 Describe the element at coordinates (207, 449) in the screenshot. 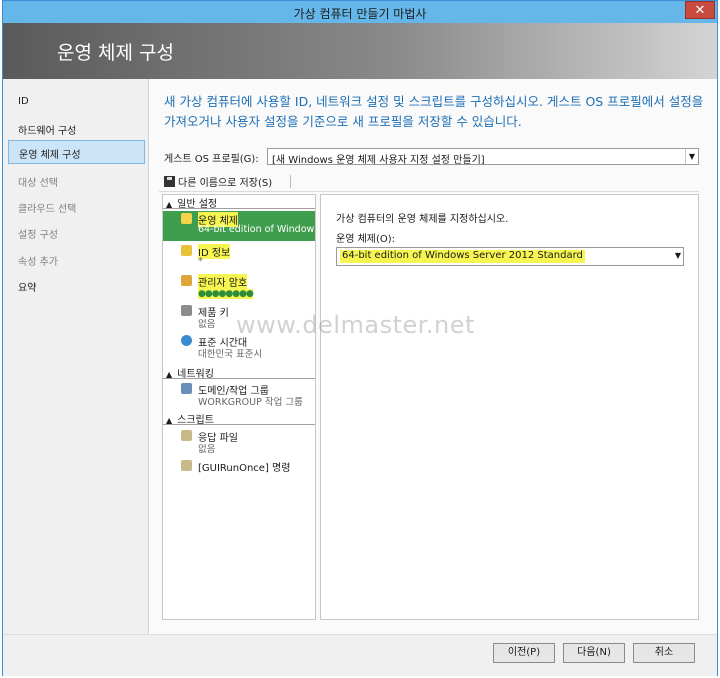

I see `tree-node-value: 없음` at that location.